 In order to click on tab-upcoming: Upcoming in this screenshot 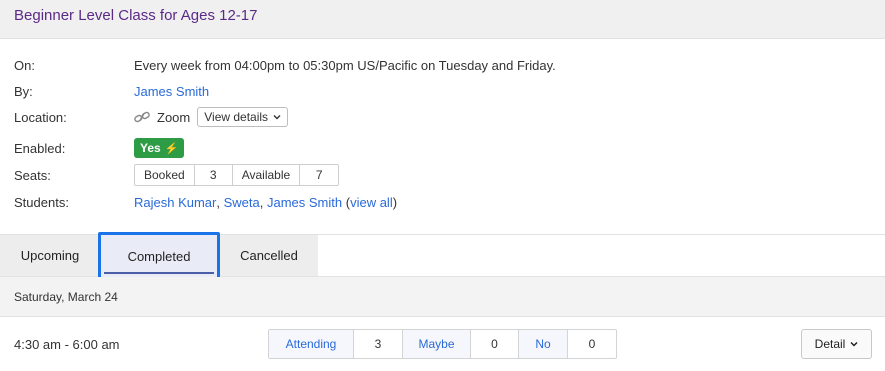, I will do `click(50, 255)`.